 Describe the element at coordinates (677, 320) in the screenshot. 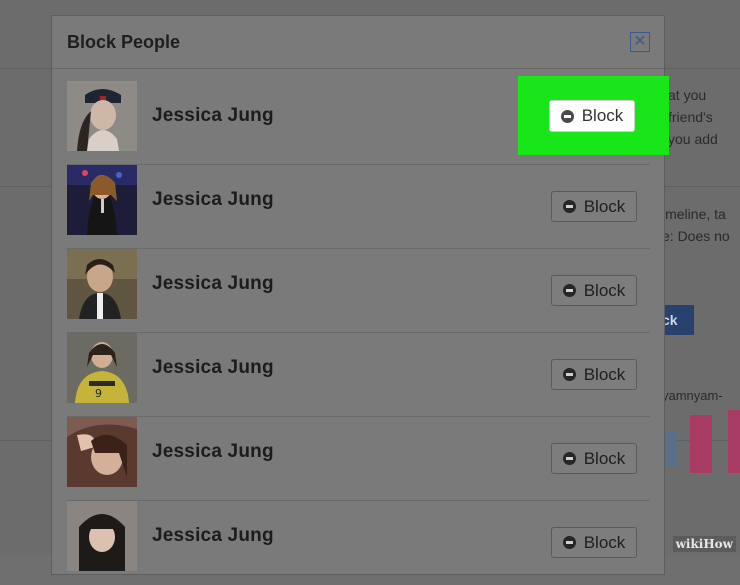

I see `background-block-button: ck` at that location.